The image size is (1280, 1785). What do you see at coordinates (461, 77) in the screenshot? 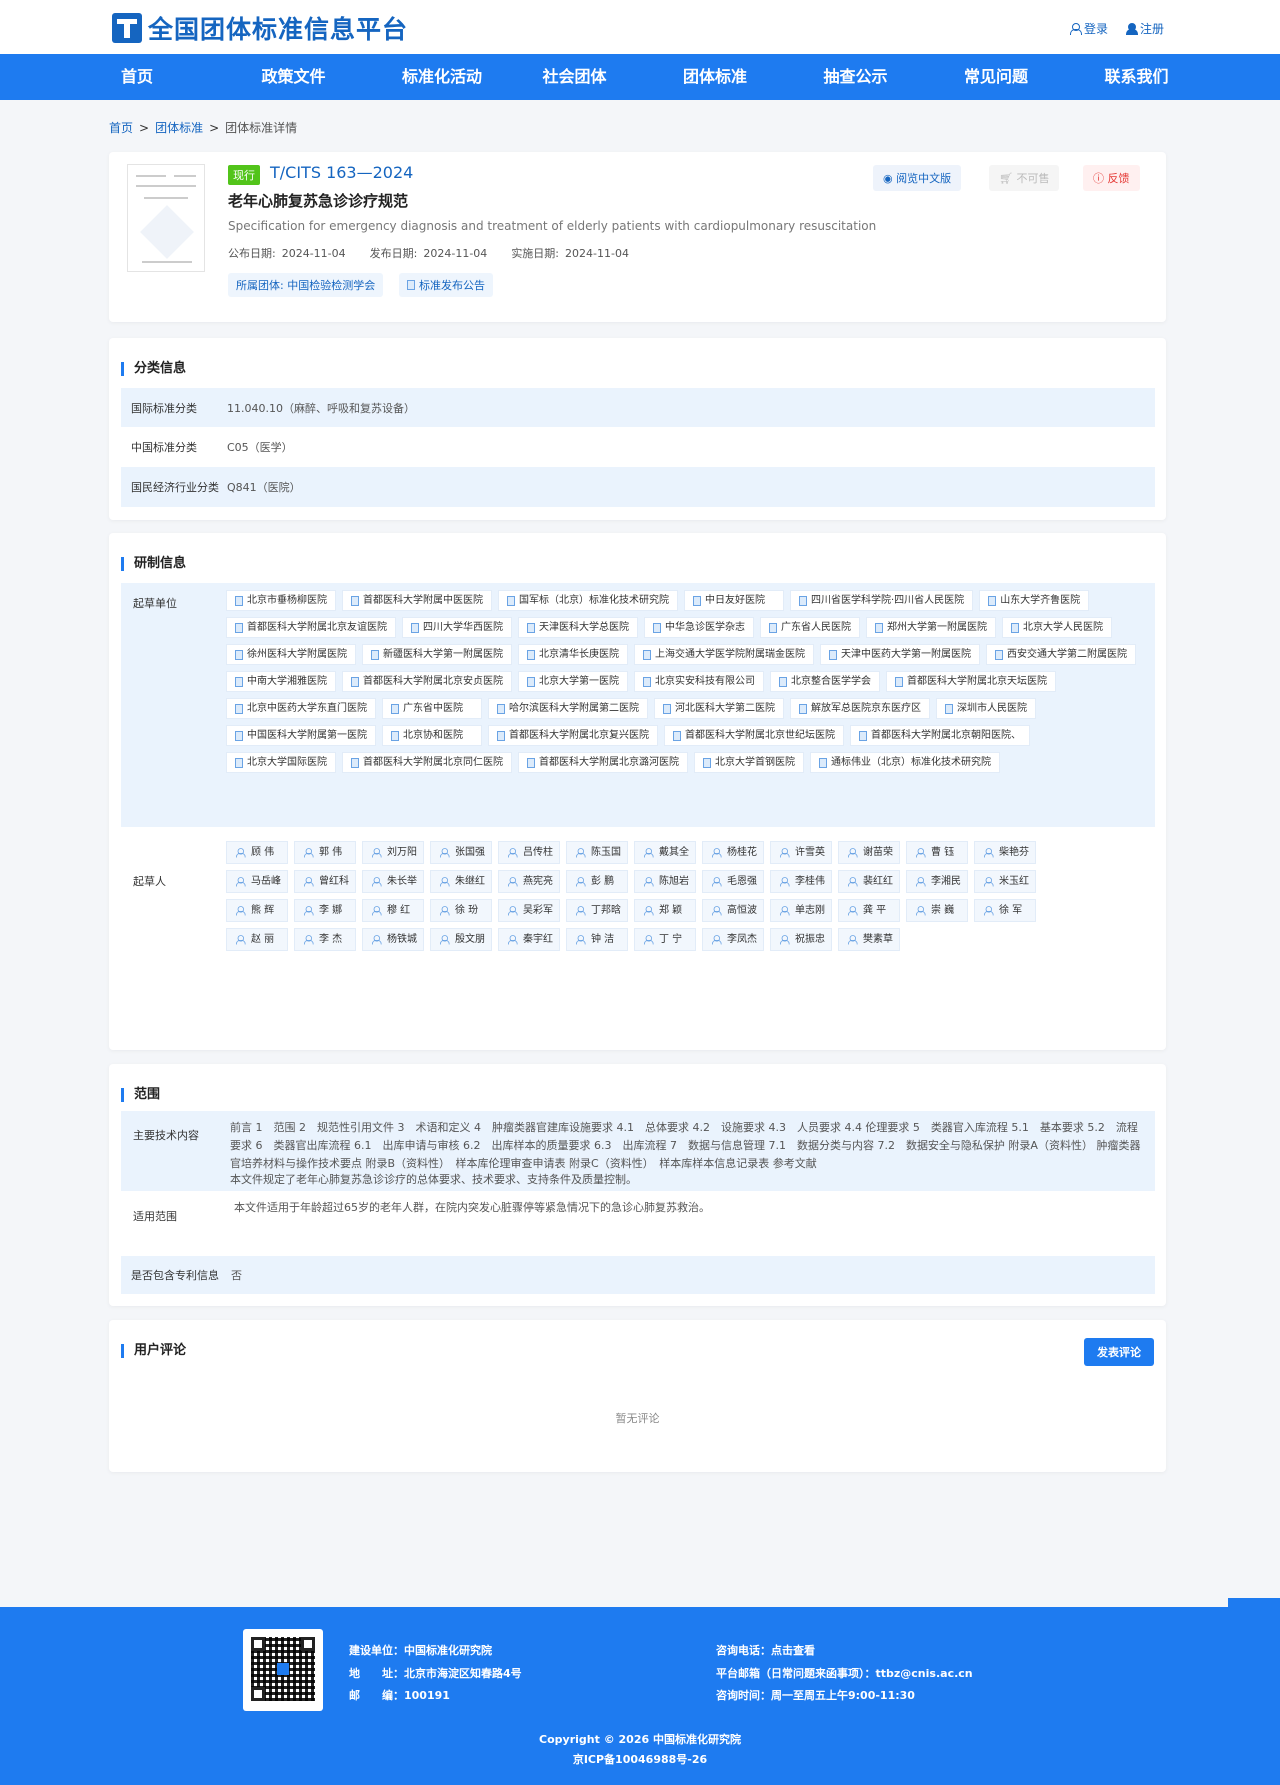
I see `nav-activities: 标准化活动` at bounding box center [461, 77].